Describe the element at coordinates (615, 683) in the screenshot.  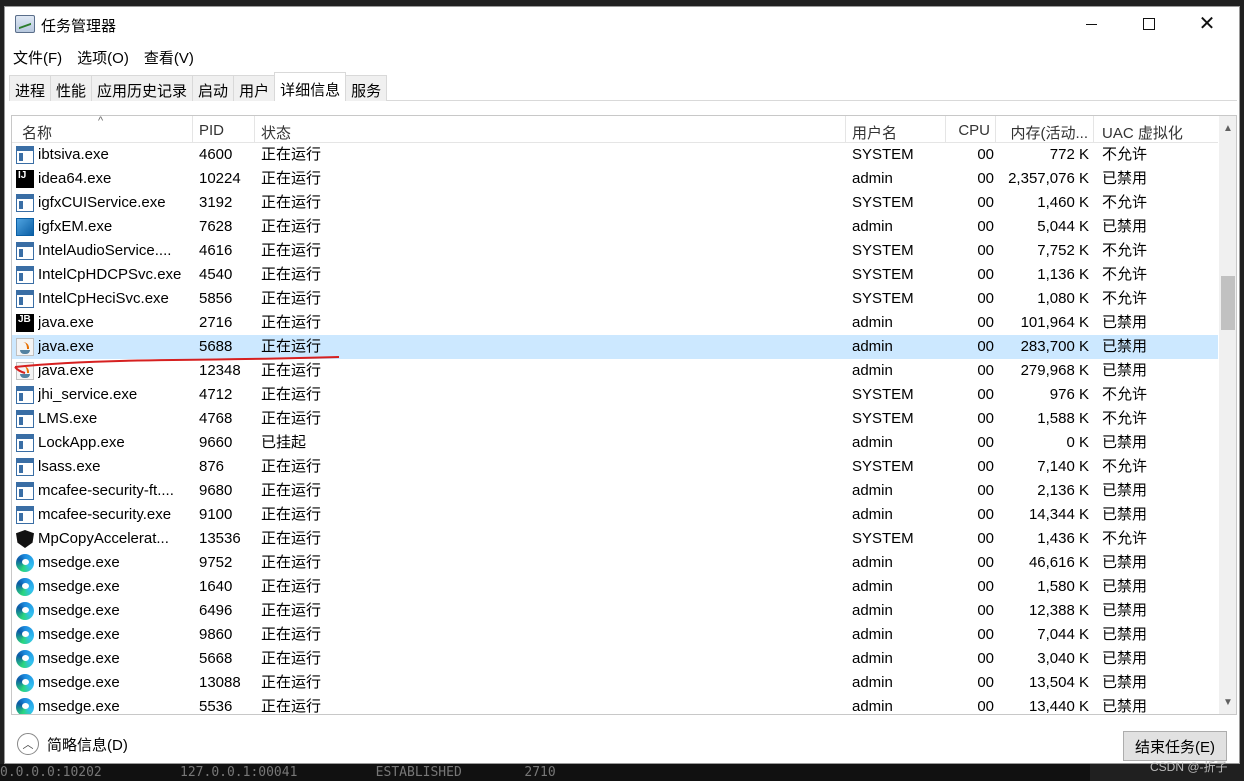
I see `table-row: msedge.exe 13088 正在运行 admin 00 13,504 K 已禁用` at that location.